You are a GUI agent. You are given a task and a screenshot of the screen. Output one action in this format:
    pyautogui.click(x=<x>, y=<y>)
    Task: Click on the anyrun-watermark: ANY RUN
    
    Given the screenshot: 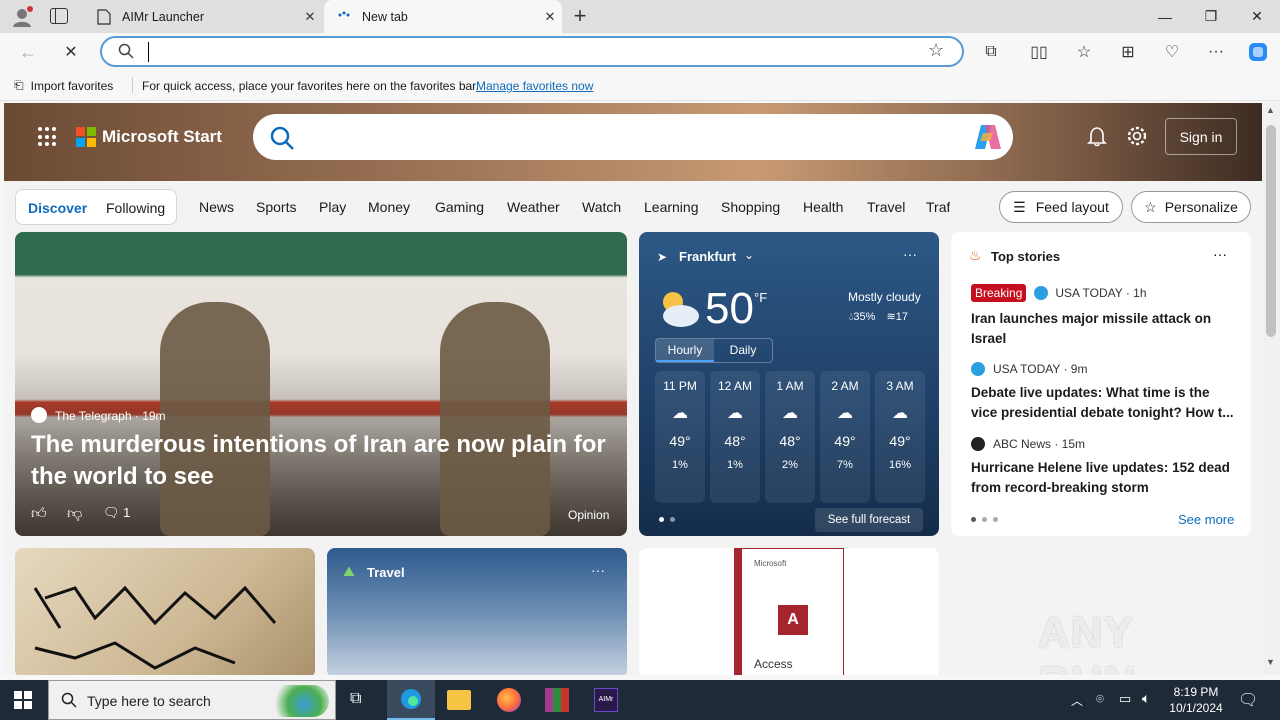 What is the action you would take?
    pyautogui.click(x=1138, y=641)
    